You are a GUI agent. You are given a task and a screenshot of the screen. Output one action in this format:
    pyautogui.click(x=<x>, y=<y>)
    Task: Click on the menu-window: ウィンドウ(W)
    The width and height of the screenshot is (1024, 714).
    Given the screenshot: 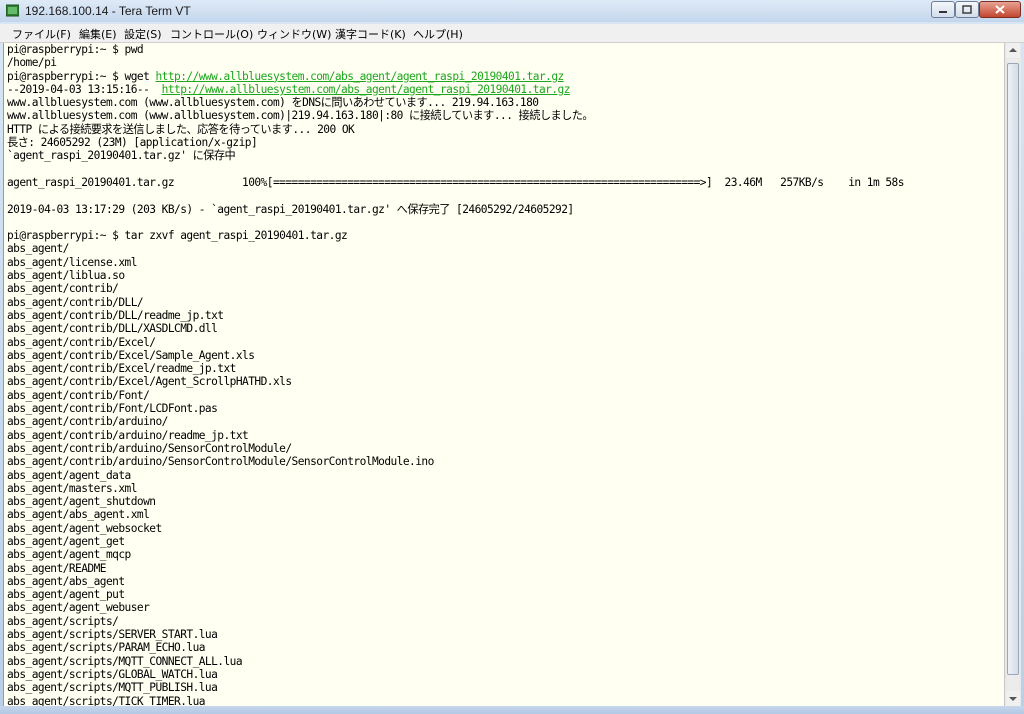 What is the action you would take?
    pyautogui.click(x=294, y=34)
    